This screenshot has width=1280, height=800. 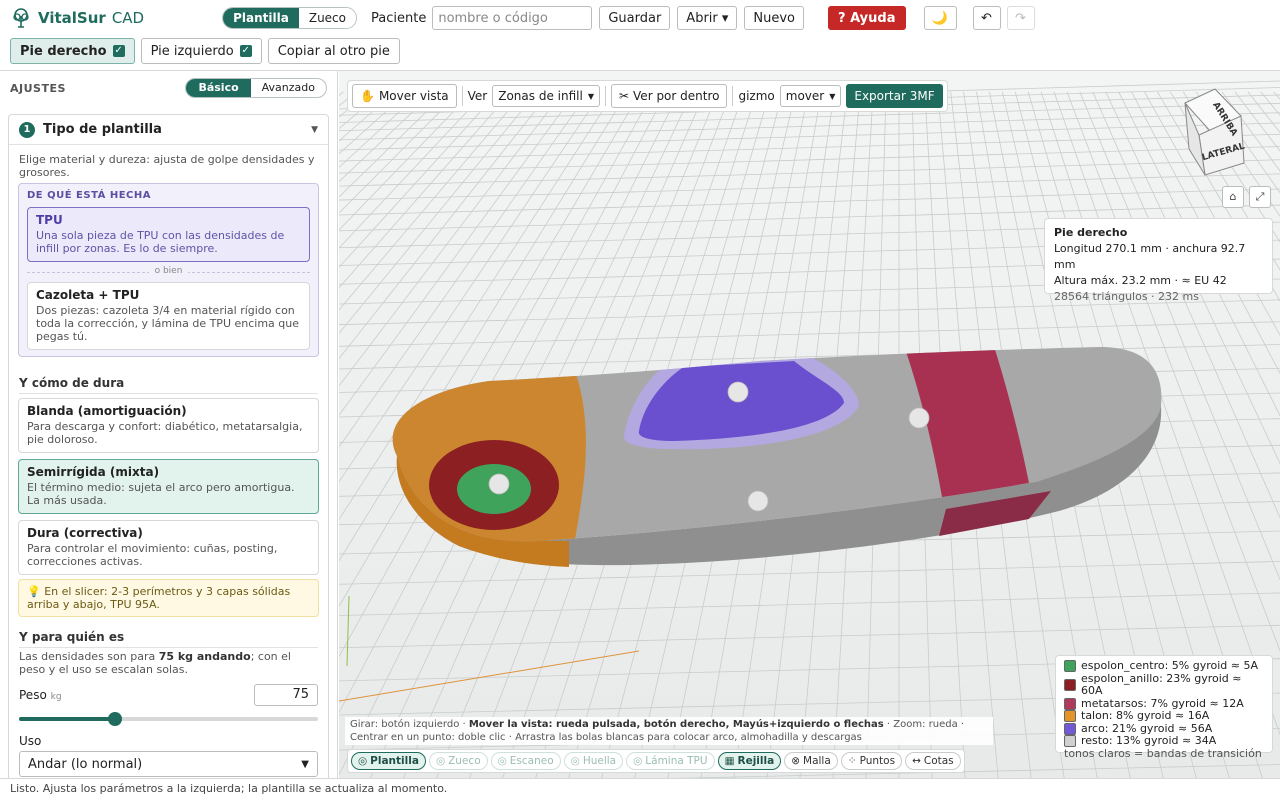 I want to click on info-dimensions: Longitud 270.1 mm · anchura 92.7 mm, so click(x=1150, y=256).